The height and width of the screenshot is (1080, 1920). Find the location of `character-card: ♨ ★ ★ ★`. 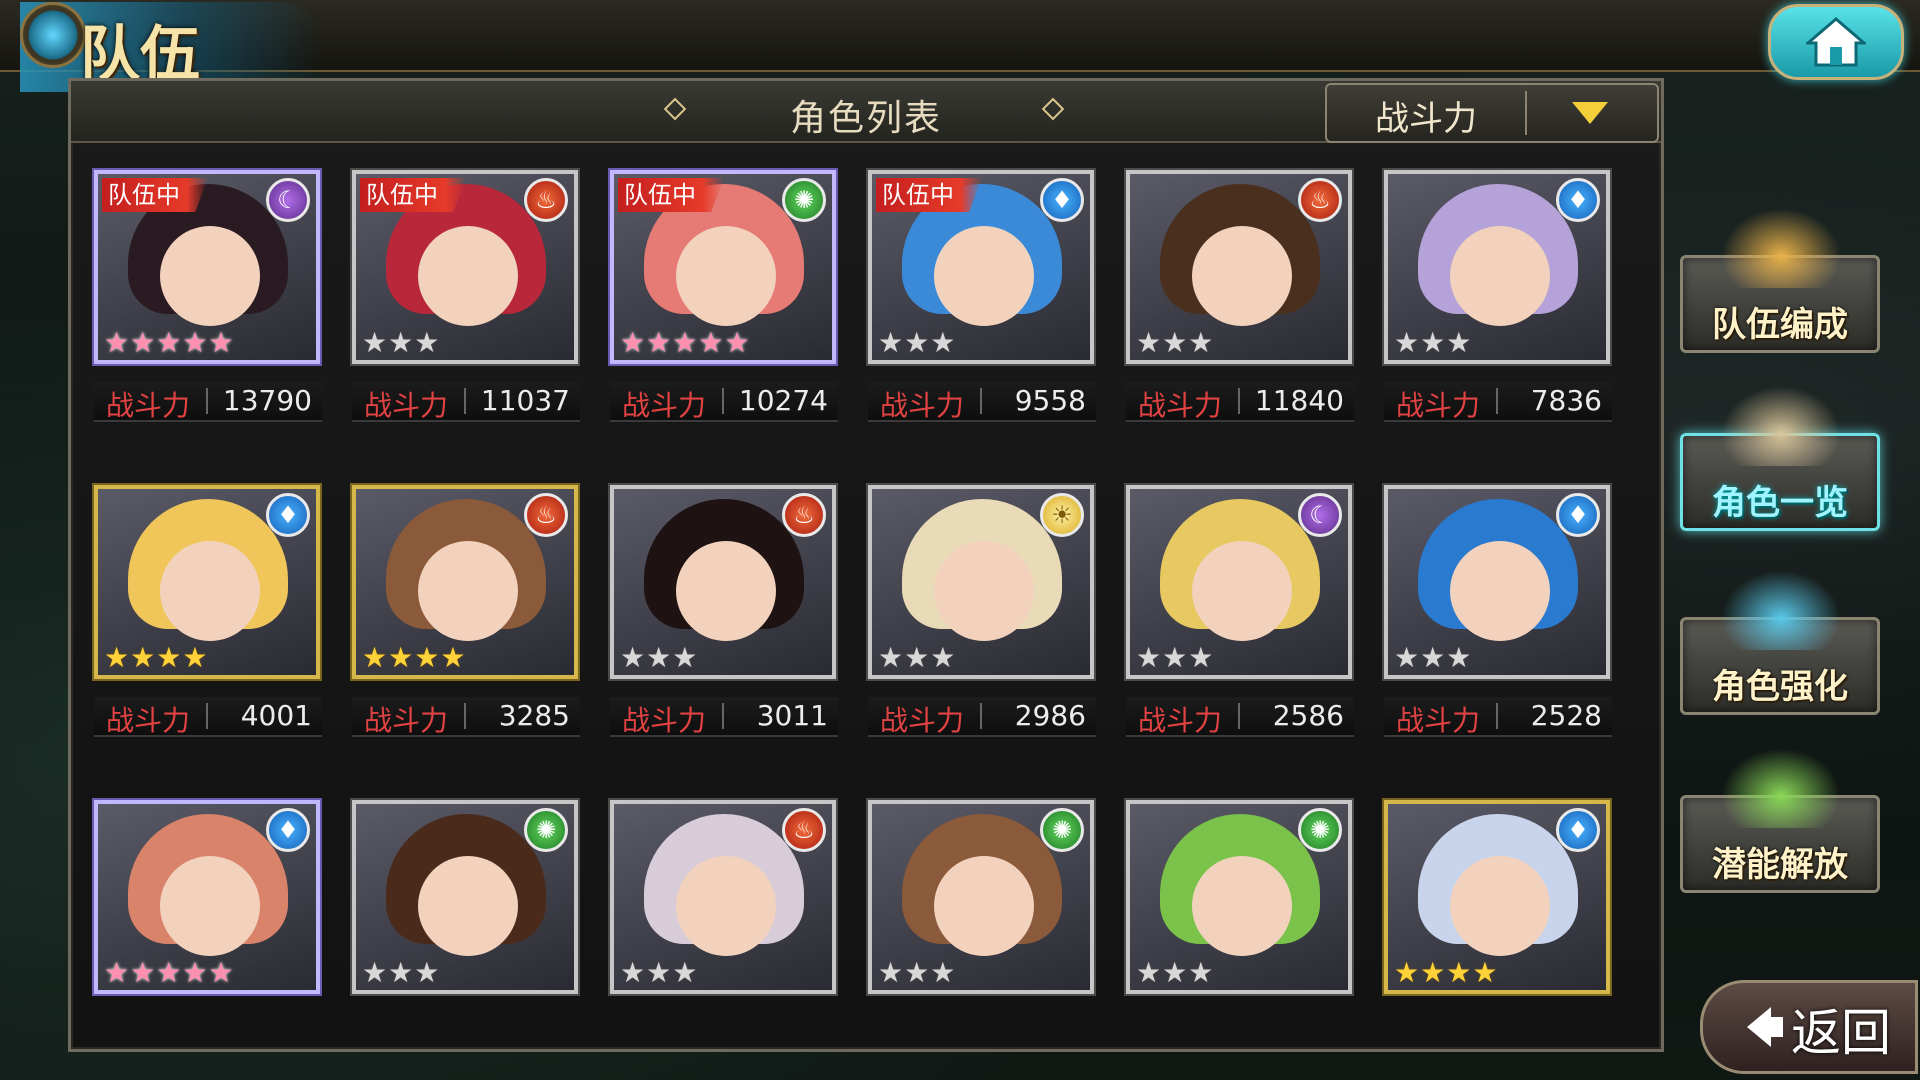

character-card: ♨ ★ ★ ★ is located at coordinates (724, 930).